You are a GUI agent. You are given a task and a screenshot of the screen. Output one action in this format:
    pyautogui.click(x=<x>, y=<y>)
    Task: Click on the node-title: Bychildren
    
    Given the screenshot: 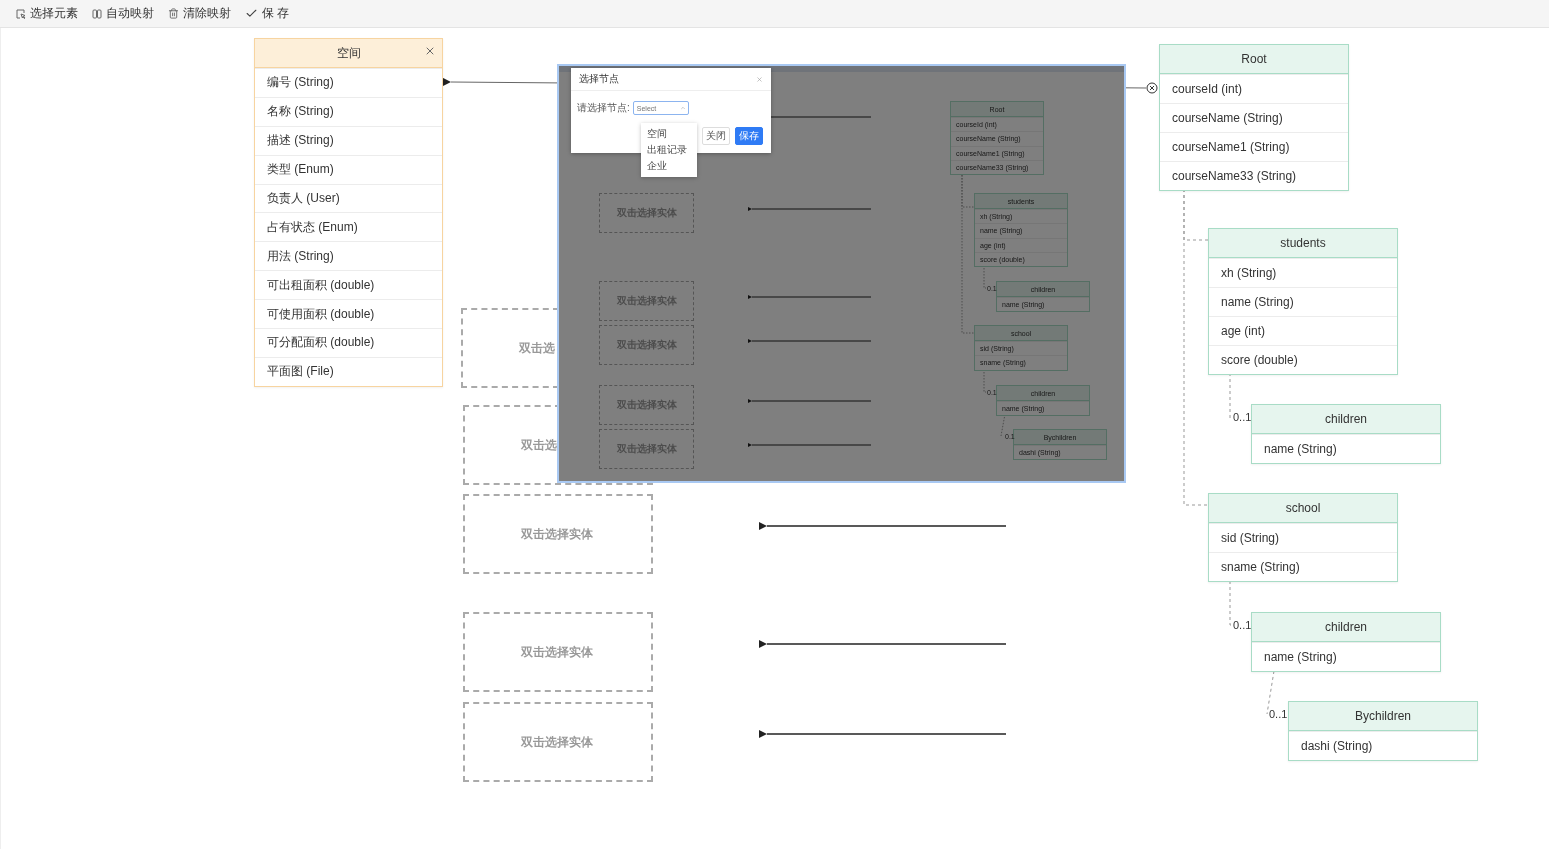 What is the action you would take?
    pyautogui.click(x=1383, y=716)
    